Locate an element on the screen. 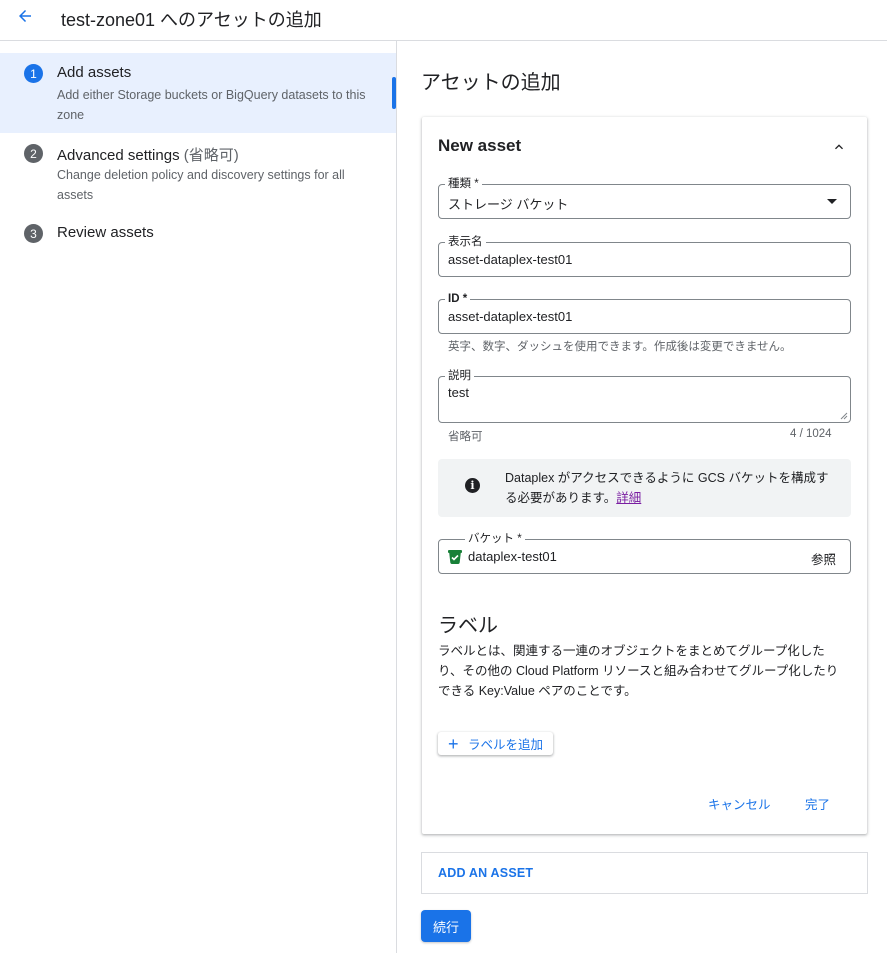 The width and height of the screenshot is (887, 953). step-title: Advanced settings (省略可) is located at coordinates (148, 154).